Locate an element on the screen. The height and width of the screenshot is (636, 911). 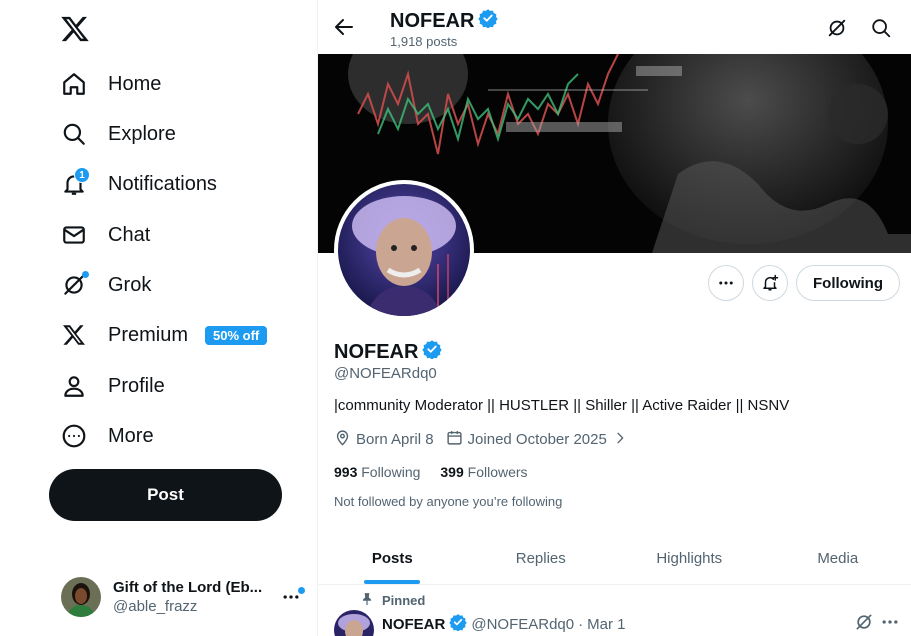
nav-notifications: 1 Notifications is located at coordinates (138, 184).